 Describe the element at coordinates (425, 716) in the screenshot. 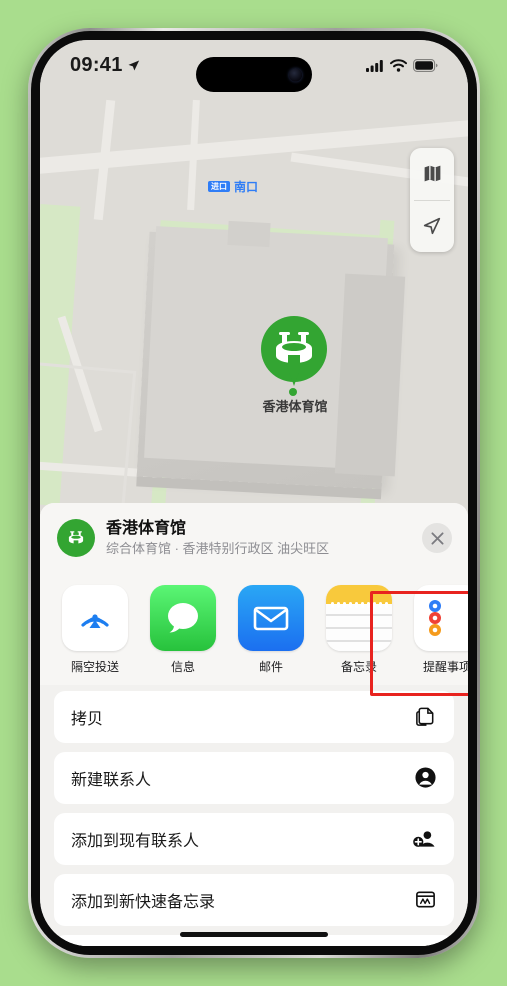

I see `copy-icon` at that location.